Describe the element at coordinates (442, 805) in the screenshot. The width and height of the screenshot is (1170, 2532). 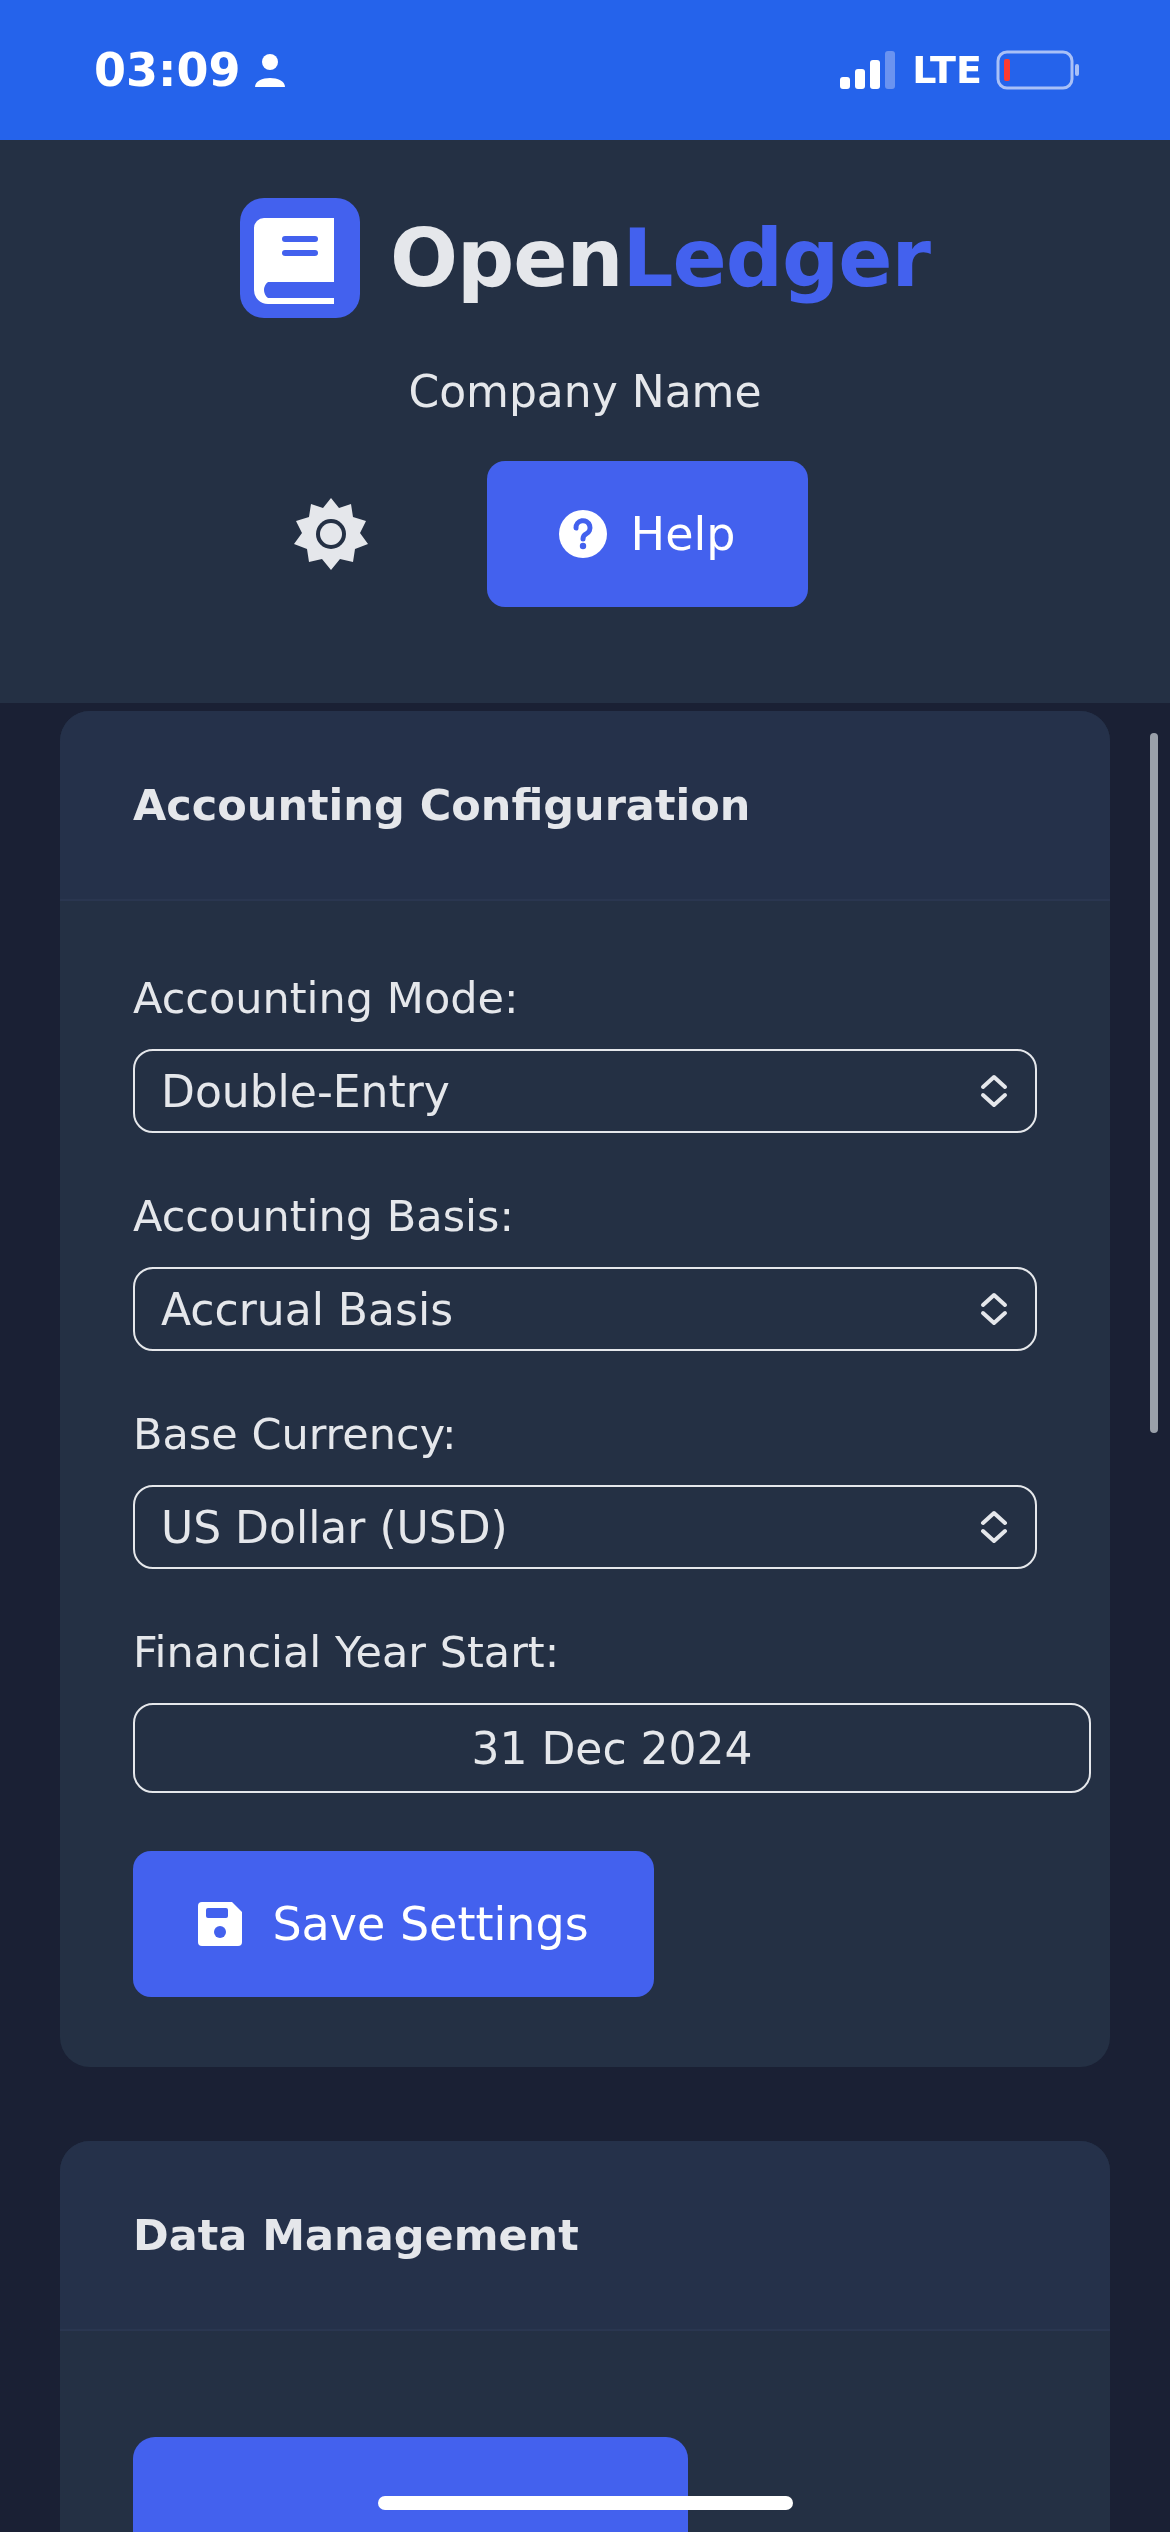
I see `card-title: Accounting Configuration` at that location.